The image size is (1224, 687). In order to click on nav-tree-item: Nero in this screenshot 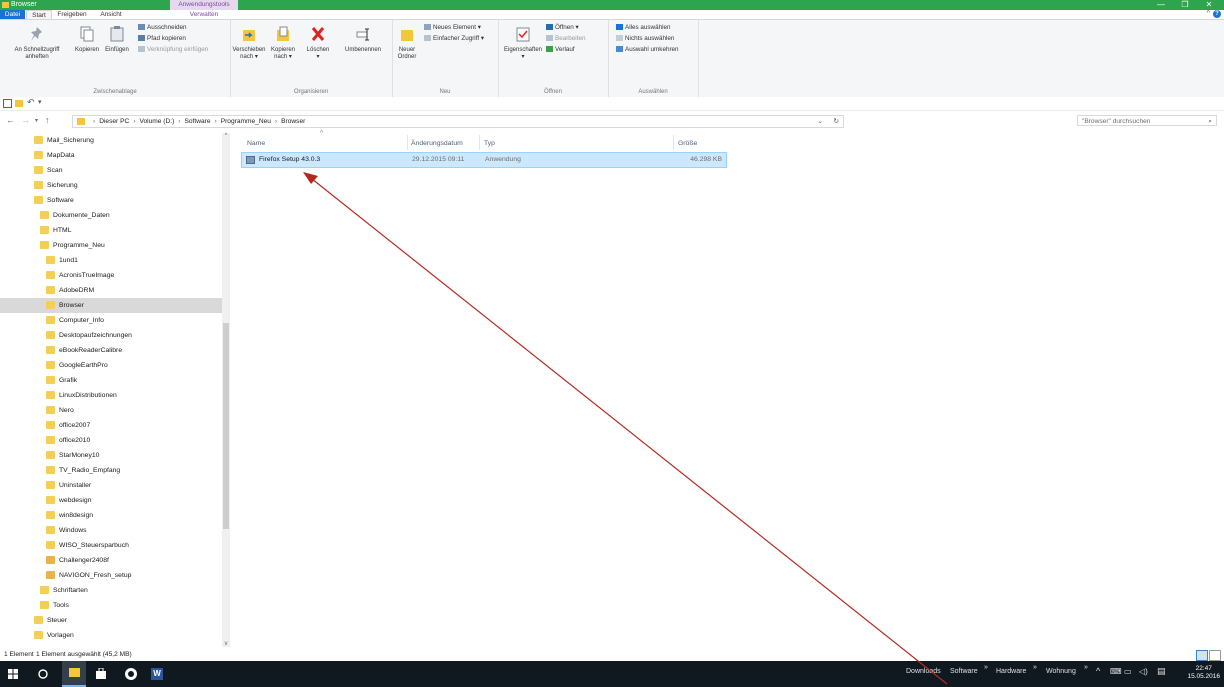, I will do `click(60, 410)`.